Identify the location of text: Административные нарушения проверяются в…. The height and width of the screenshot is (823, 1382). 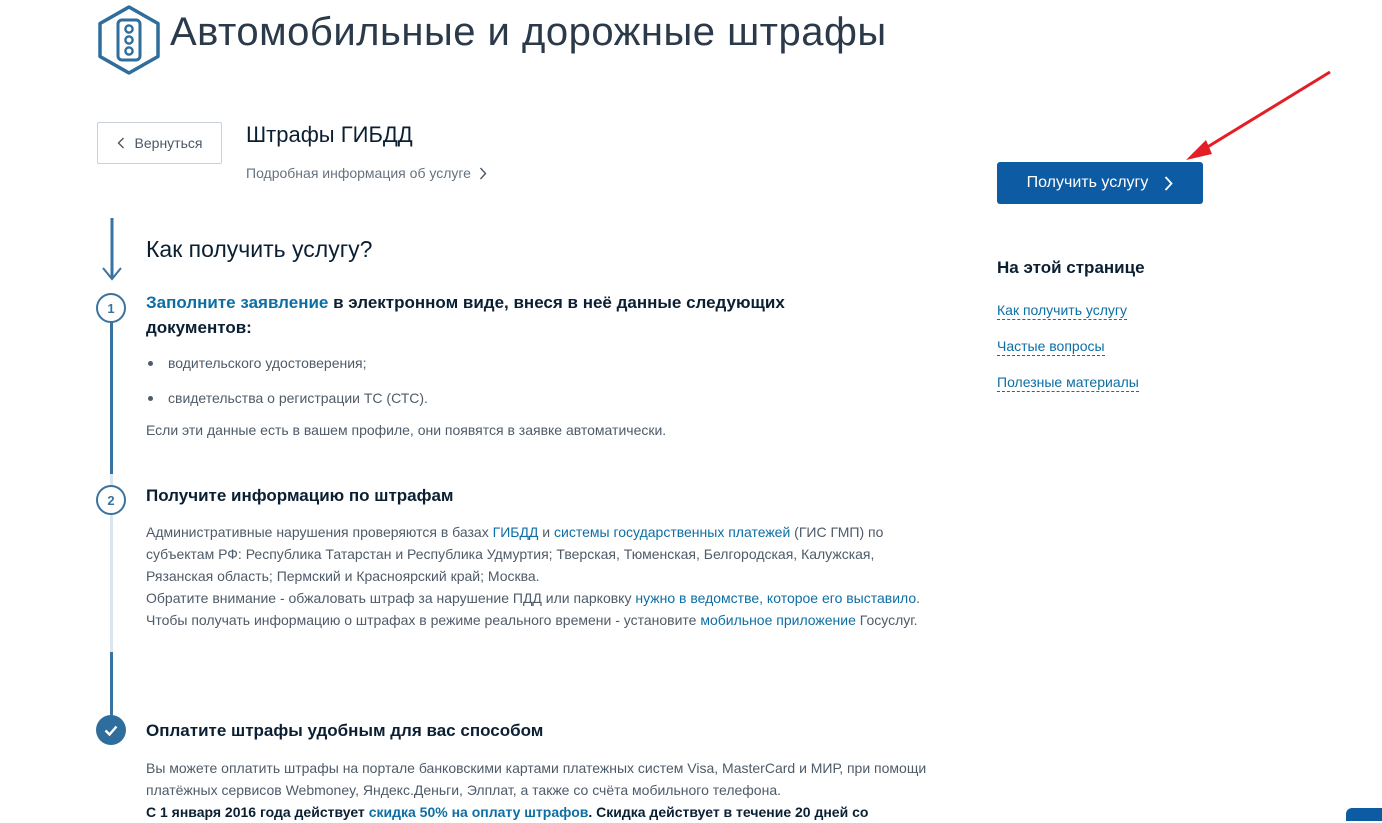
(319, 532).